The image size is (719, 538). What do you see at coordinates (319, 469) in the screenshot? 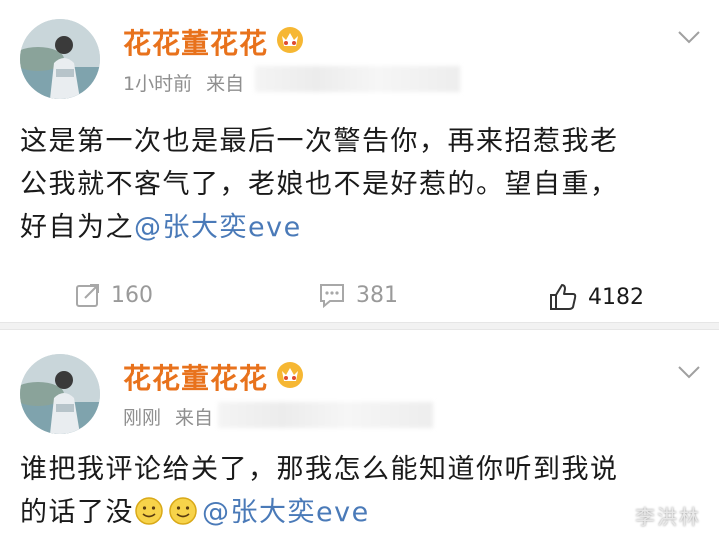
I see `content-line: 谁把我评论给关了，那我怎么能知道你听到我说` at bounding box center [319, 469].